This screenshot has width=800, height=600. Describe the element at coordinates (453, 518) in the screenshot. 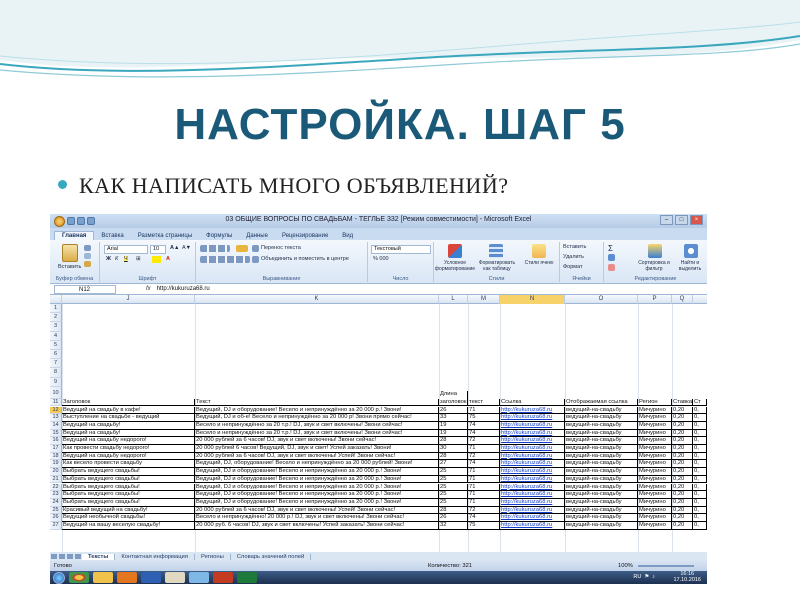

I see `data-cell: 26` at that location.